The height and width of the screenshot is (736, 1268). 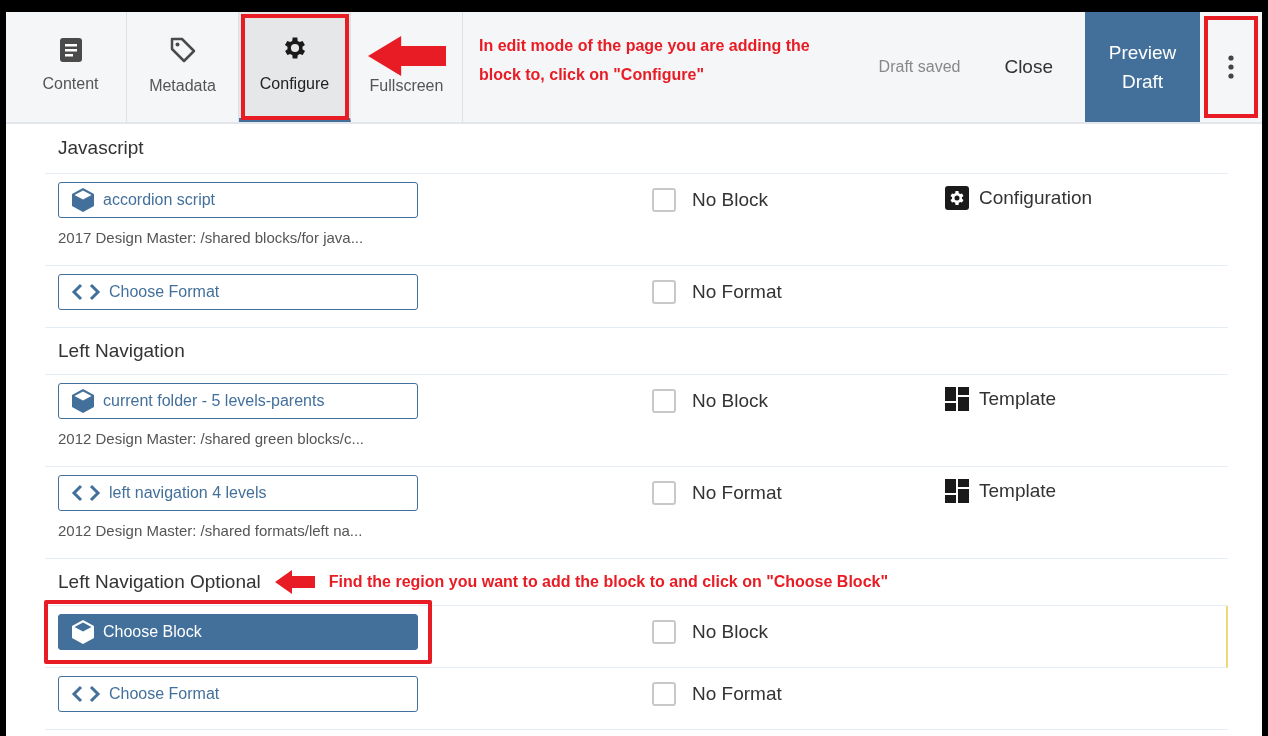 What do you see at coordinates (294, 582) in the screenshot?
I see `annotation-arrow` at bounding box center [294, 582].